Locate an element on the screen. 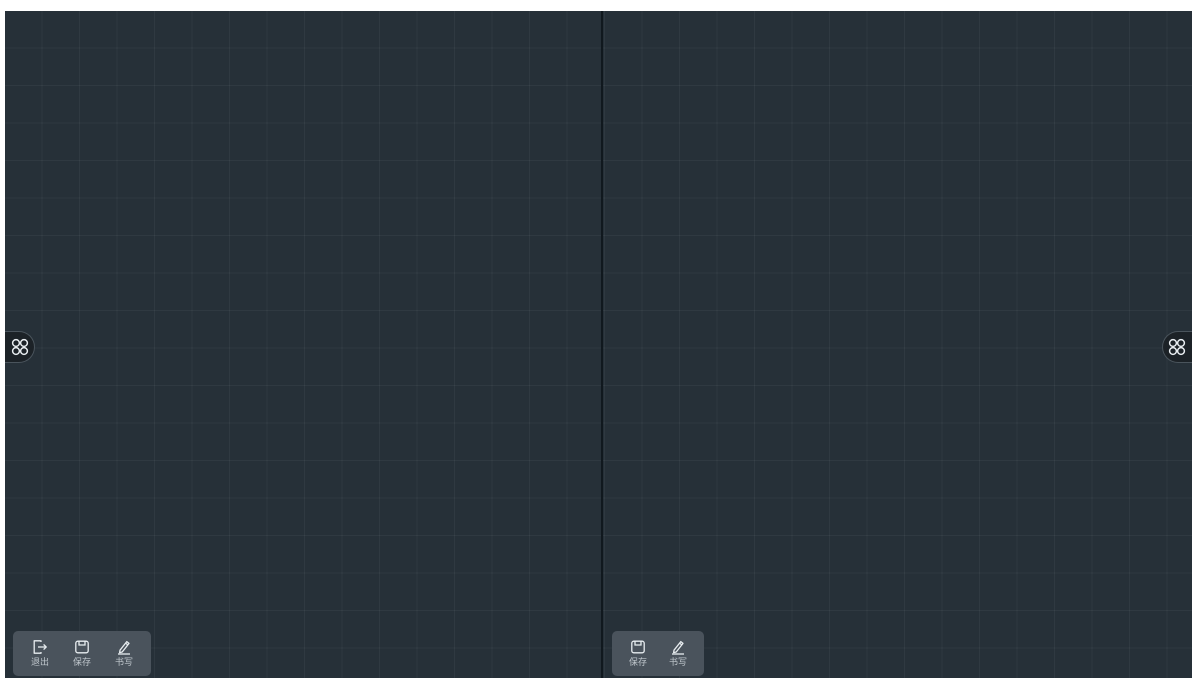 The width and height of the screenshot is (1192, 678). right-side-menu-button is located at coordinates (1177, 347).